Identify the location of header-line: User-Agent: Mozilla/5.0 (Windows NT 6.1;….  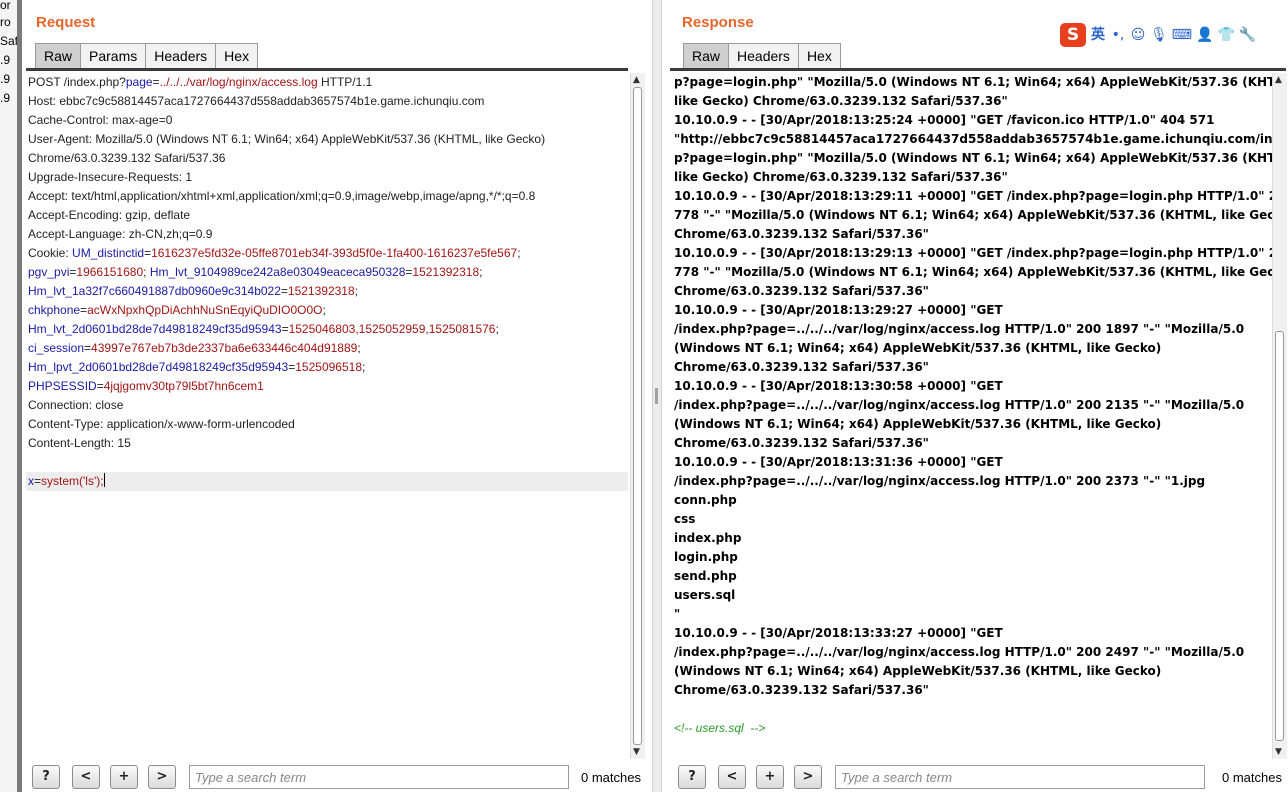
(287, 139).